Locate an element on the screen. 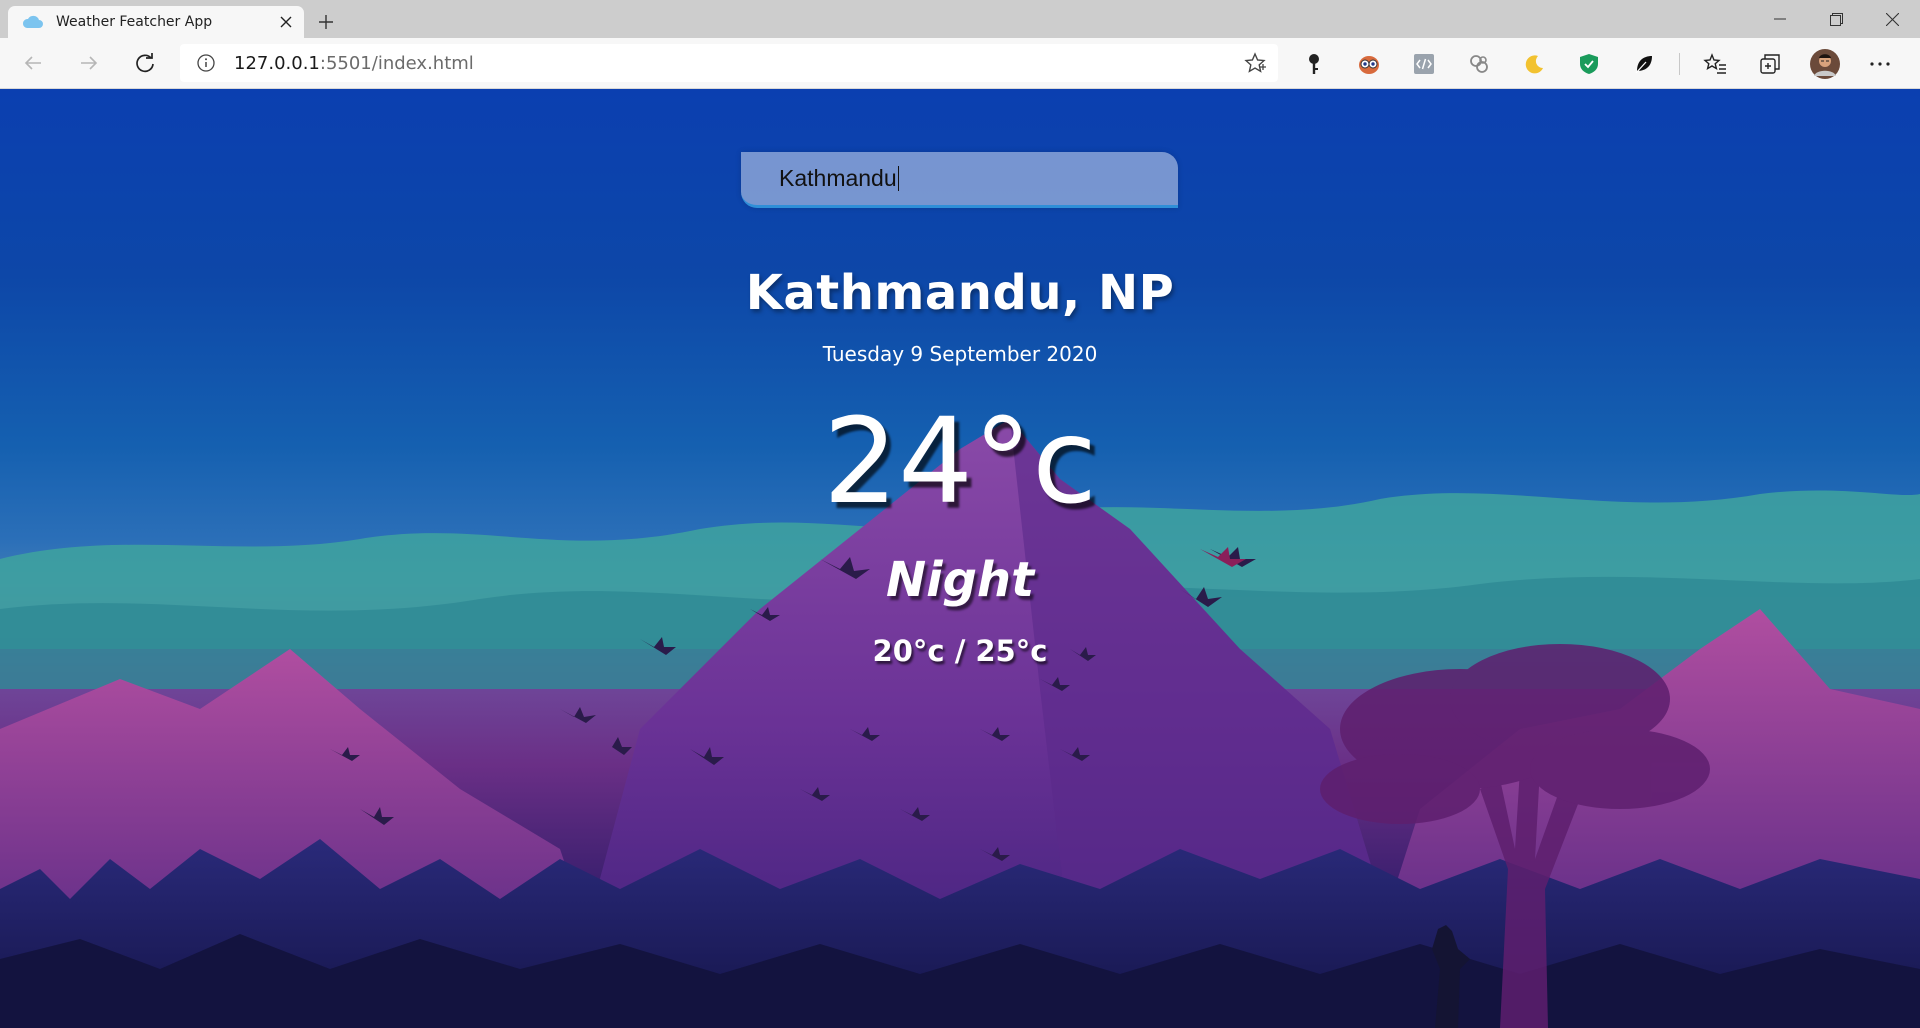  leaf-icon is located at coordinates (1644, 64).